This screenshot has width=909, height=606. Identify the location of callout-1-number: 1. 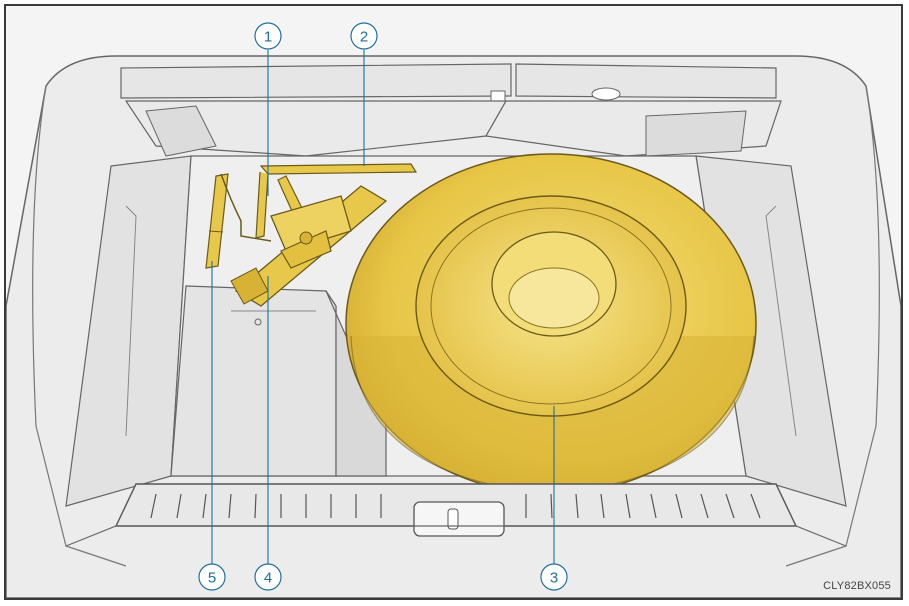
(268, 37).